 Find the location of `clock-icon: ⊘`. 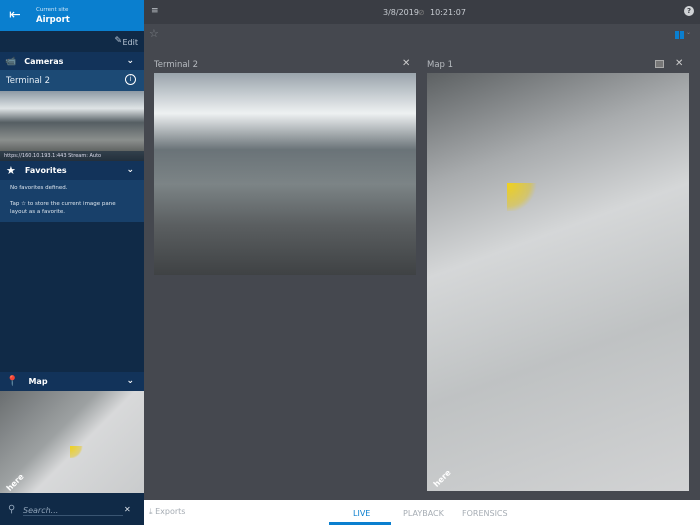

clock-icon: ⊘ is located at coordinates (421, 12).